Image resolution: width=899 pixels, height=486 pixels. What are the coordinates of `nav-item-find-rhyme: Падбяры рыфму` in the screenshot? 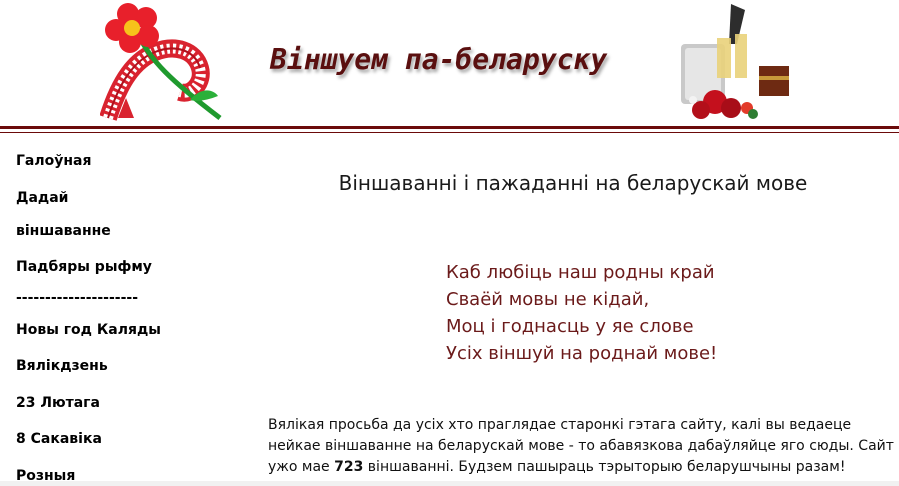 It's located at (84, 267).